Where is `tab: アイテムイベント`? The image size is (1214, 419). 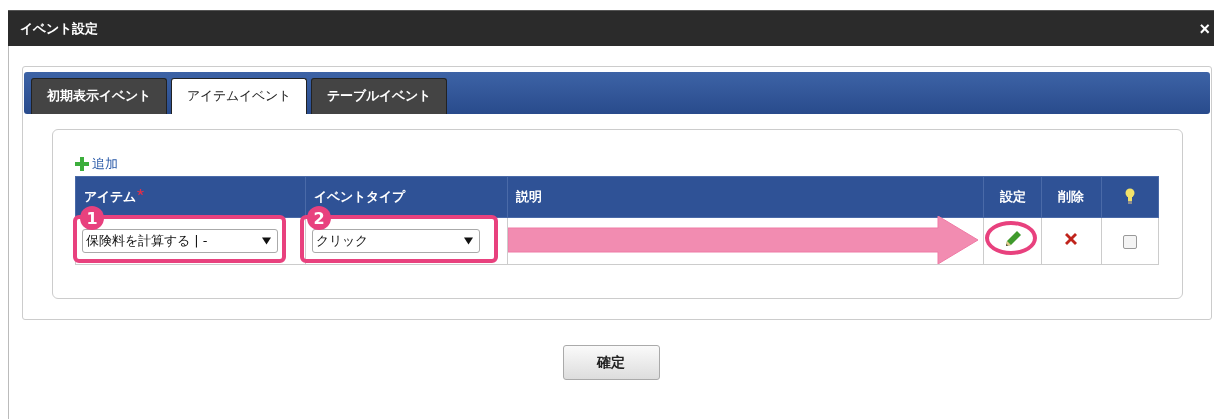 tab: アイテムイベント is located at coordinates (239, 96).